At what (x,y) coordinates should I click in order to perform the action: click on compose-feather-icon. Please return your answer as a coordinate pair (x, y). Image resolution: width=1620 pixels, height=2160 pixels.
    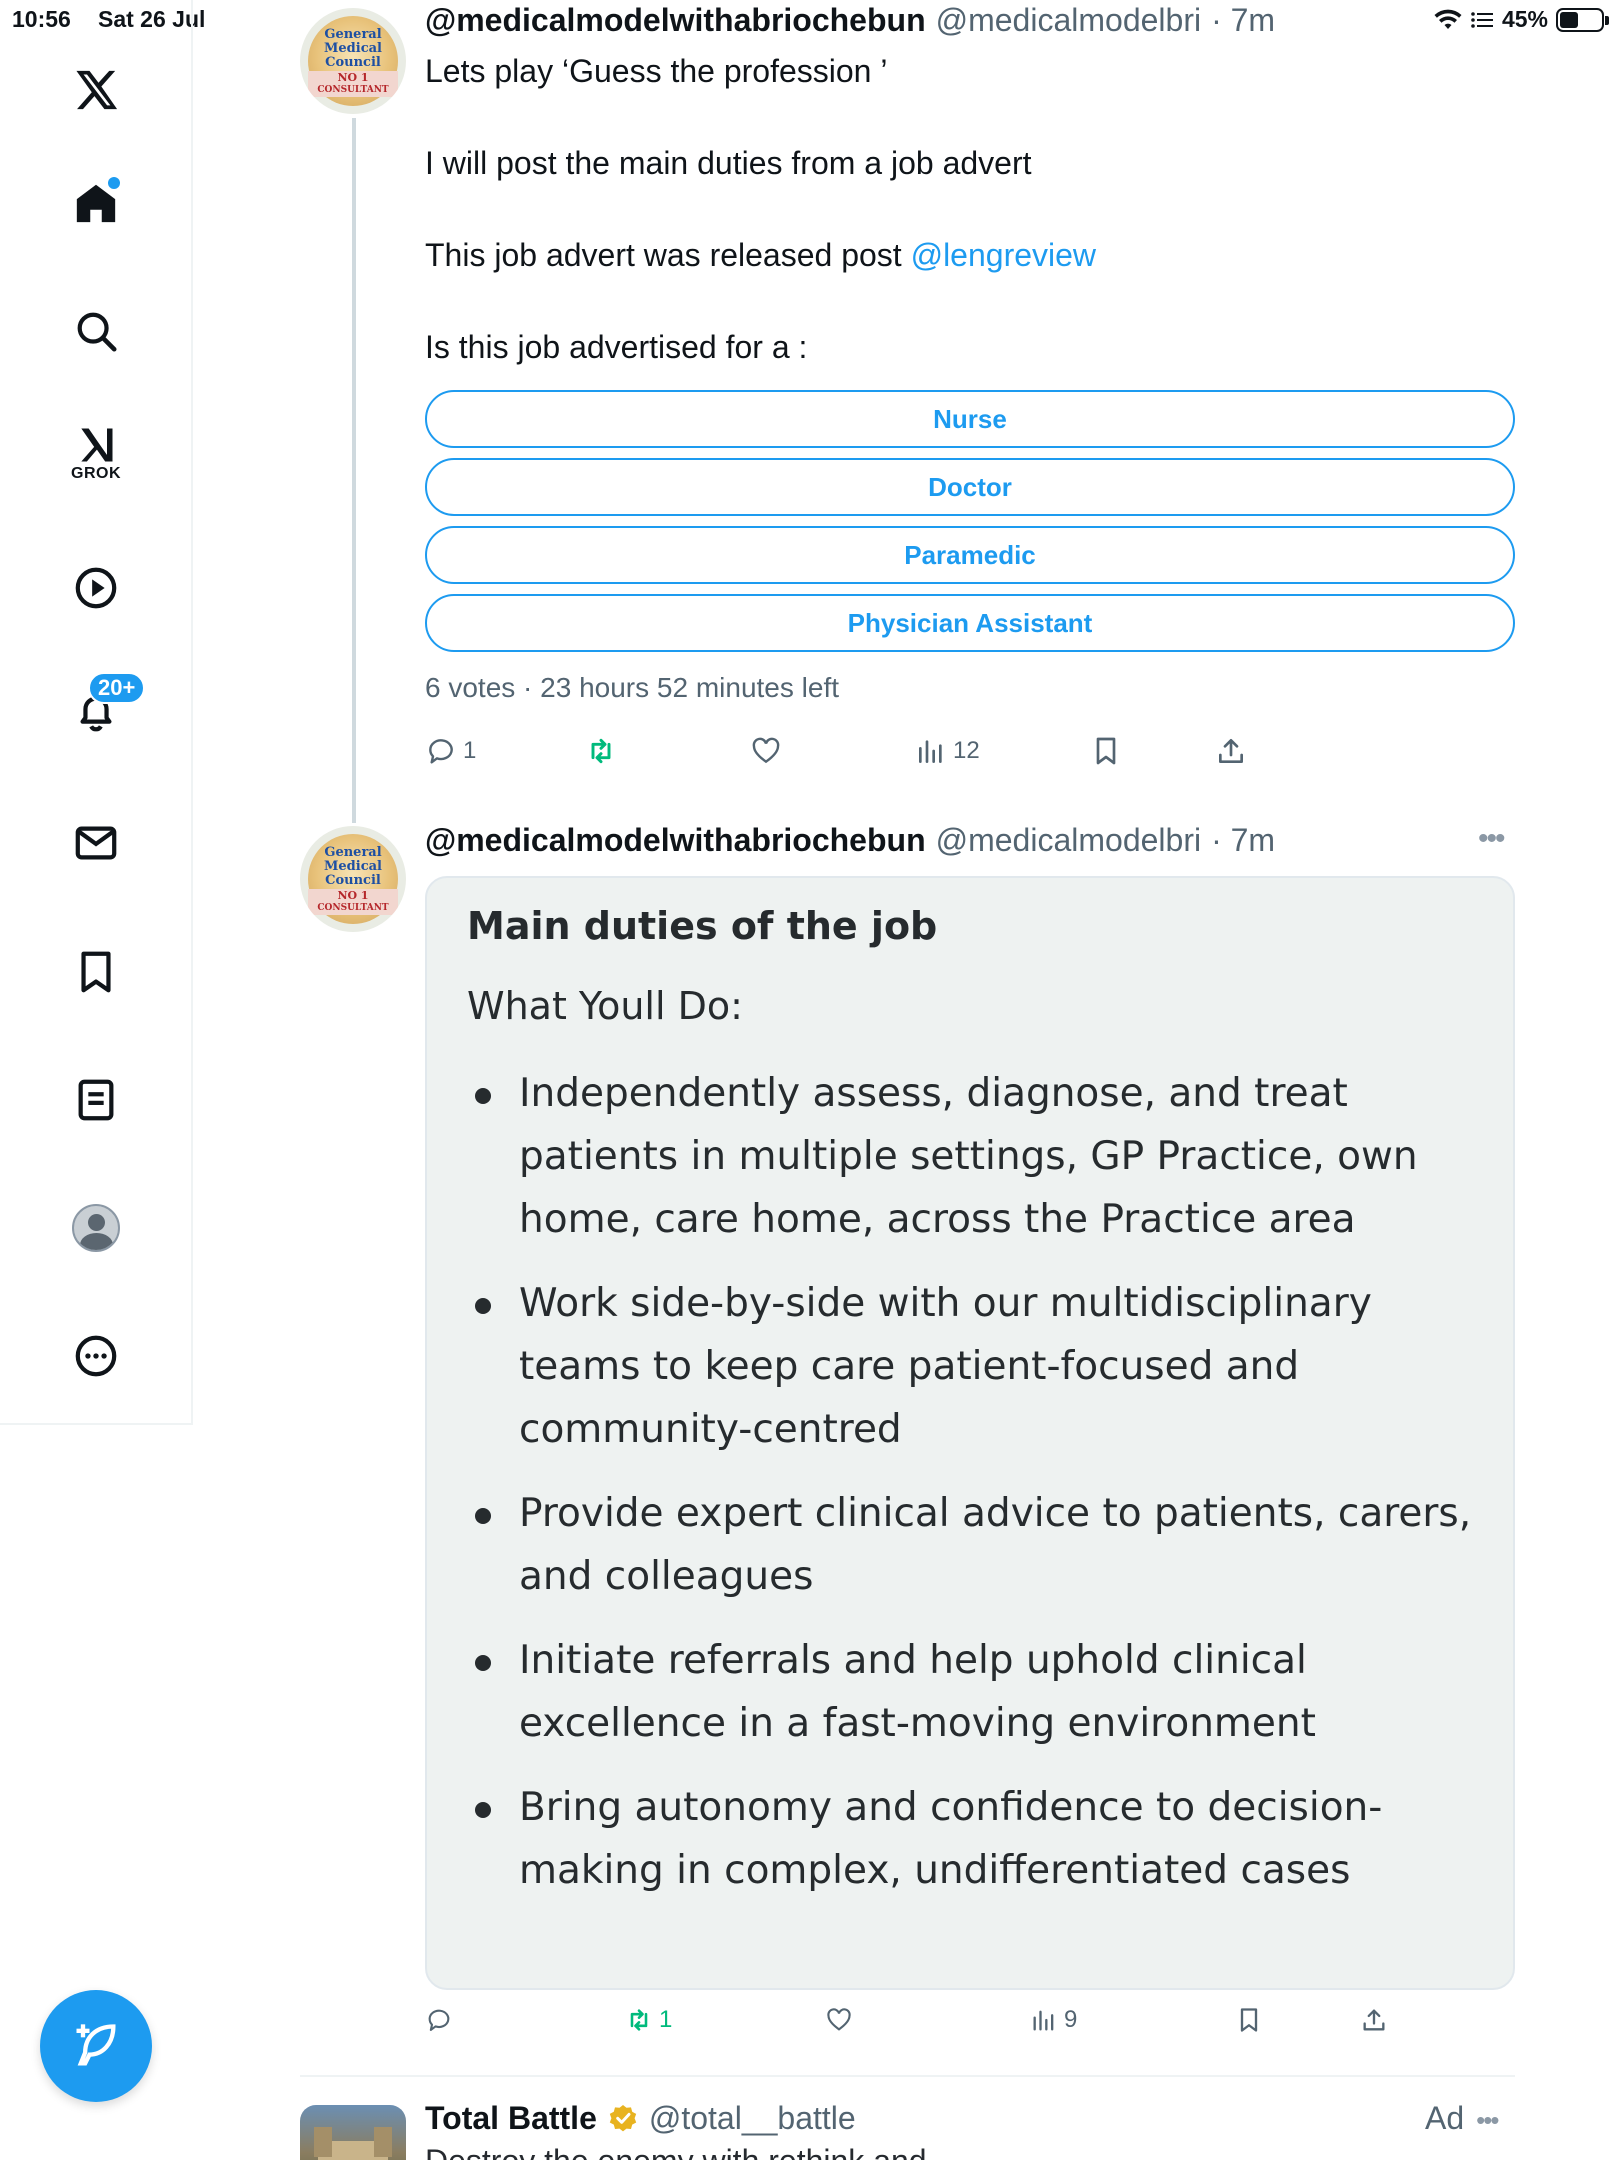
    Looking at the image, I should click on (96, 2045).